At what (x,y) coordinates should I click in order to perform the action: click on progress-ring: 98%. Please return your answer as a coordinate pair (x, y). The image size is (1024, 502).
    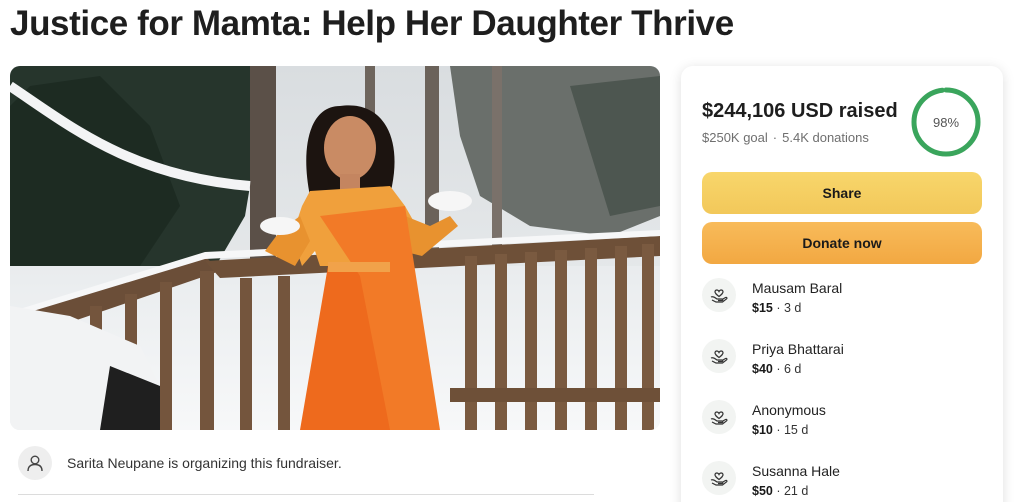
    Looking at the image, I should click on (946, 122).